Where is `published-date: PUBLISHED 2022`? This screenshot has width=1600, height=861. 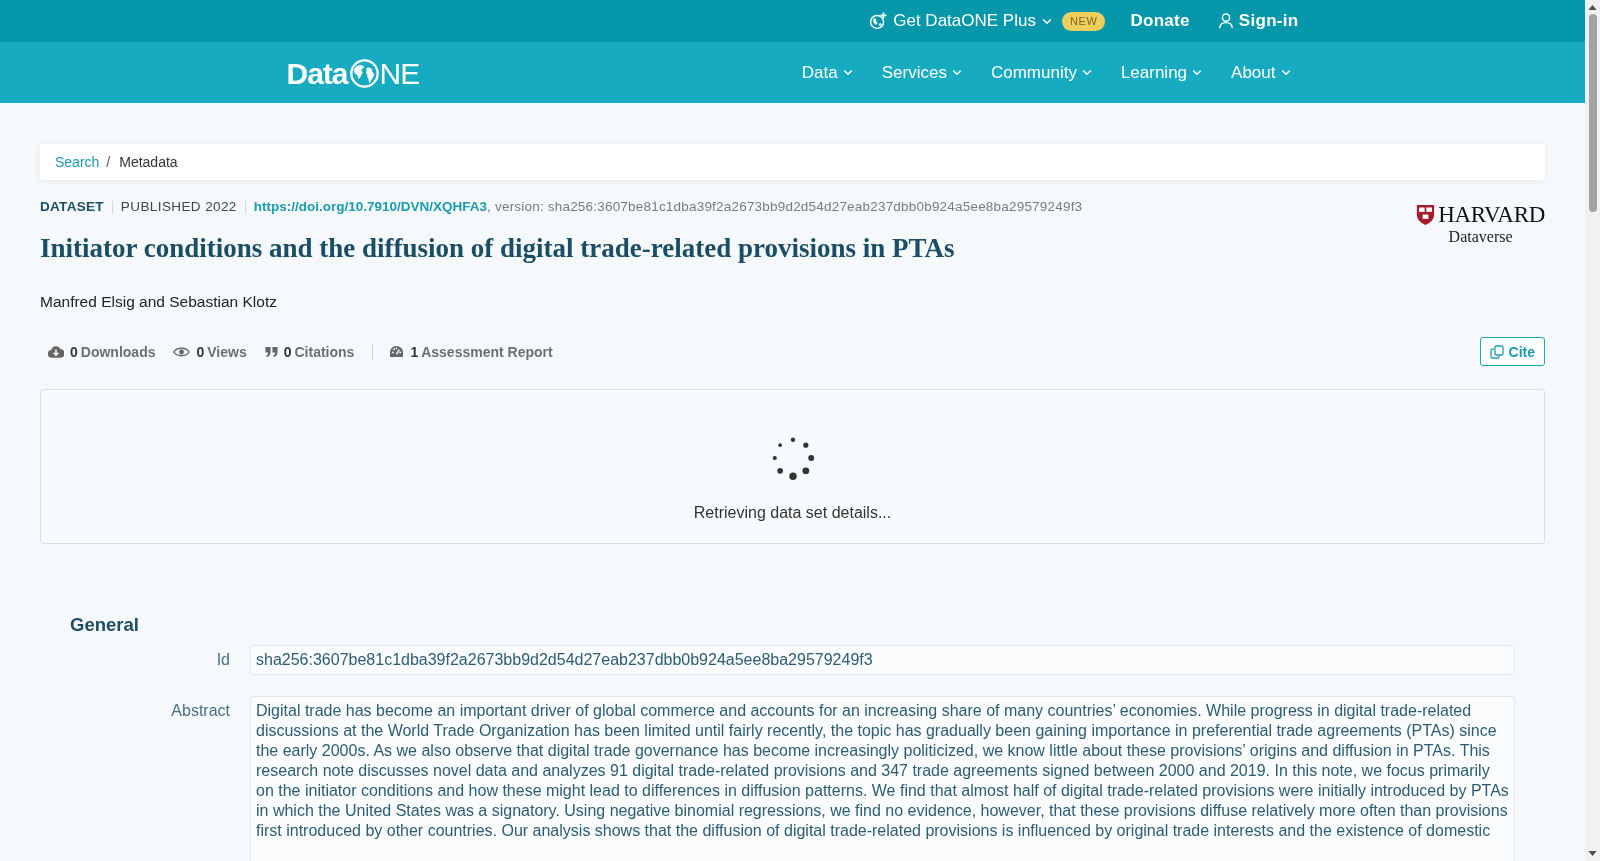 published-date: PUBLISHED 2022 is located at coordinates (178, 207).